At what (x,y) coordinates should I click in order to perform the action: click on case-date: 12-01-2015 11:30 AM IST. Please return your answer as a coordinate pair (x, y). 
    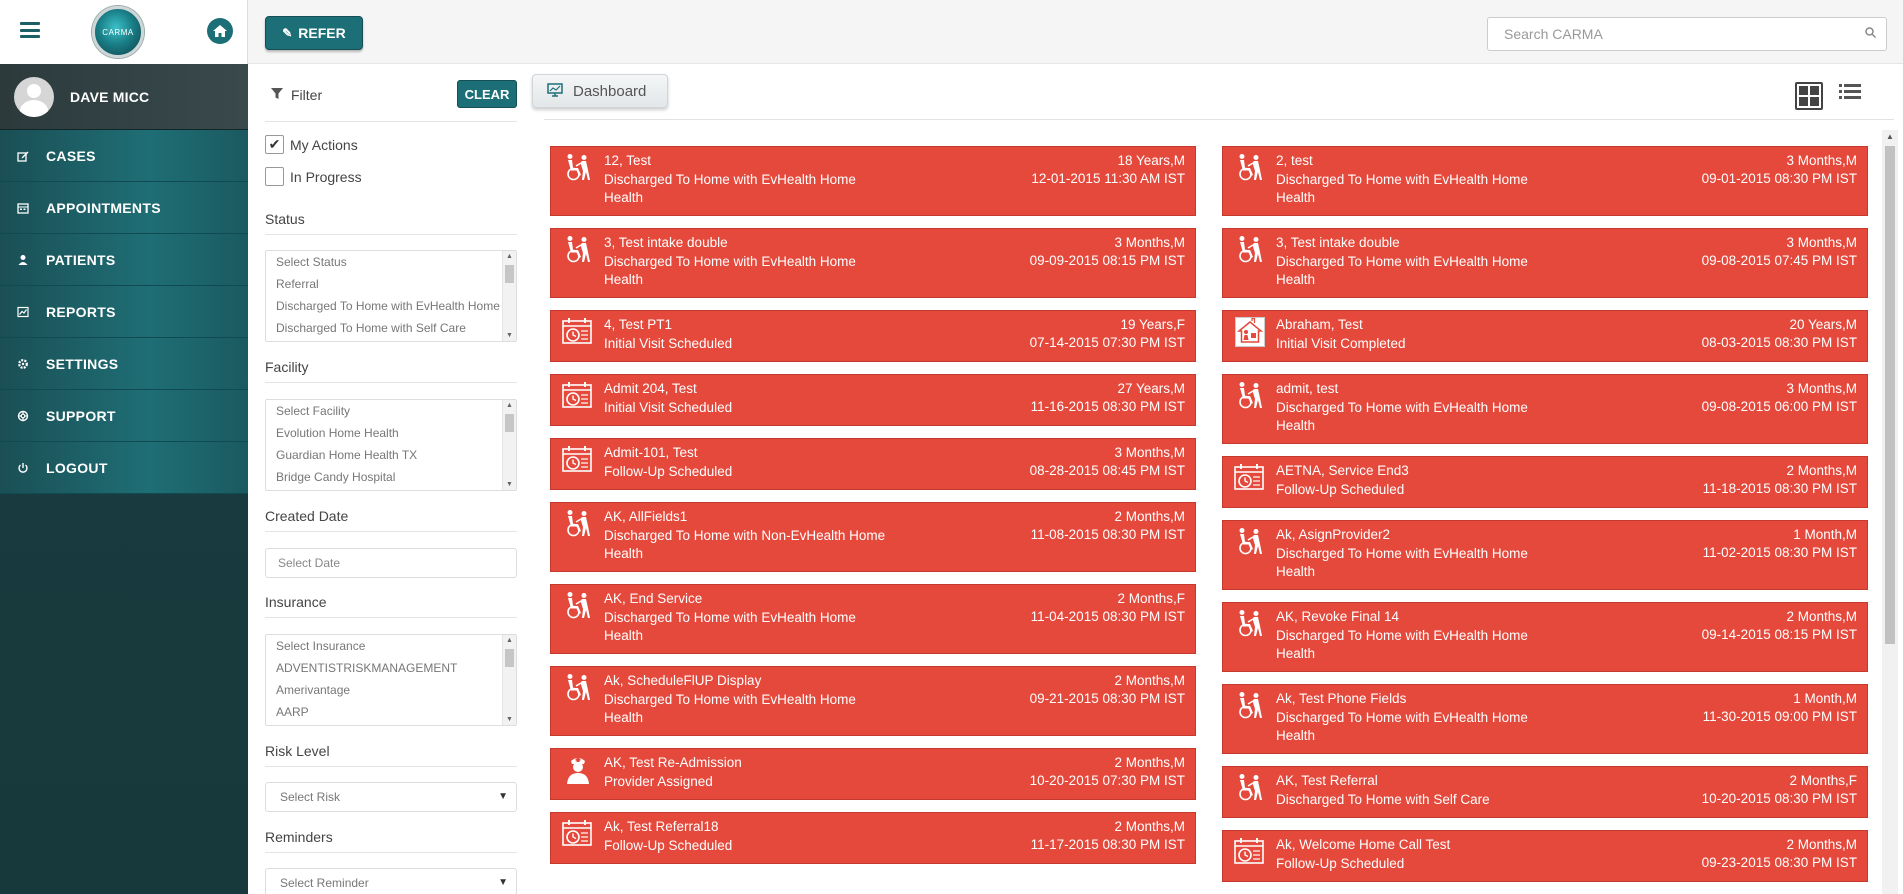
    Looking at the image, I should click on (1108, 178).